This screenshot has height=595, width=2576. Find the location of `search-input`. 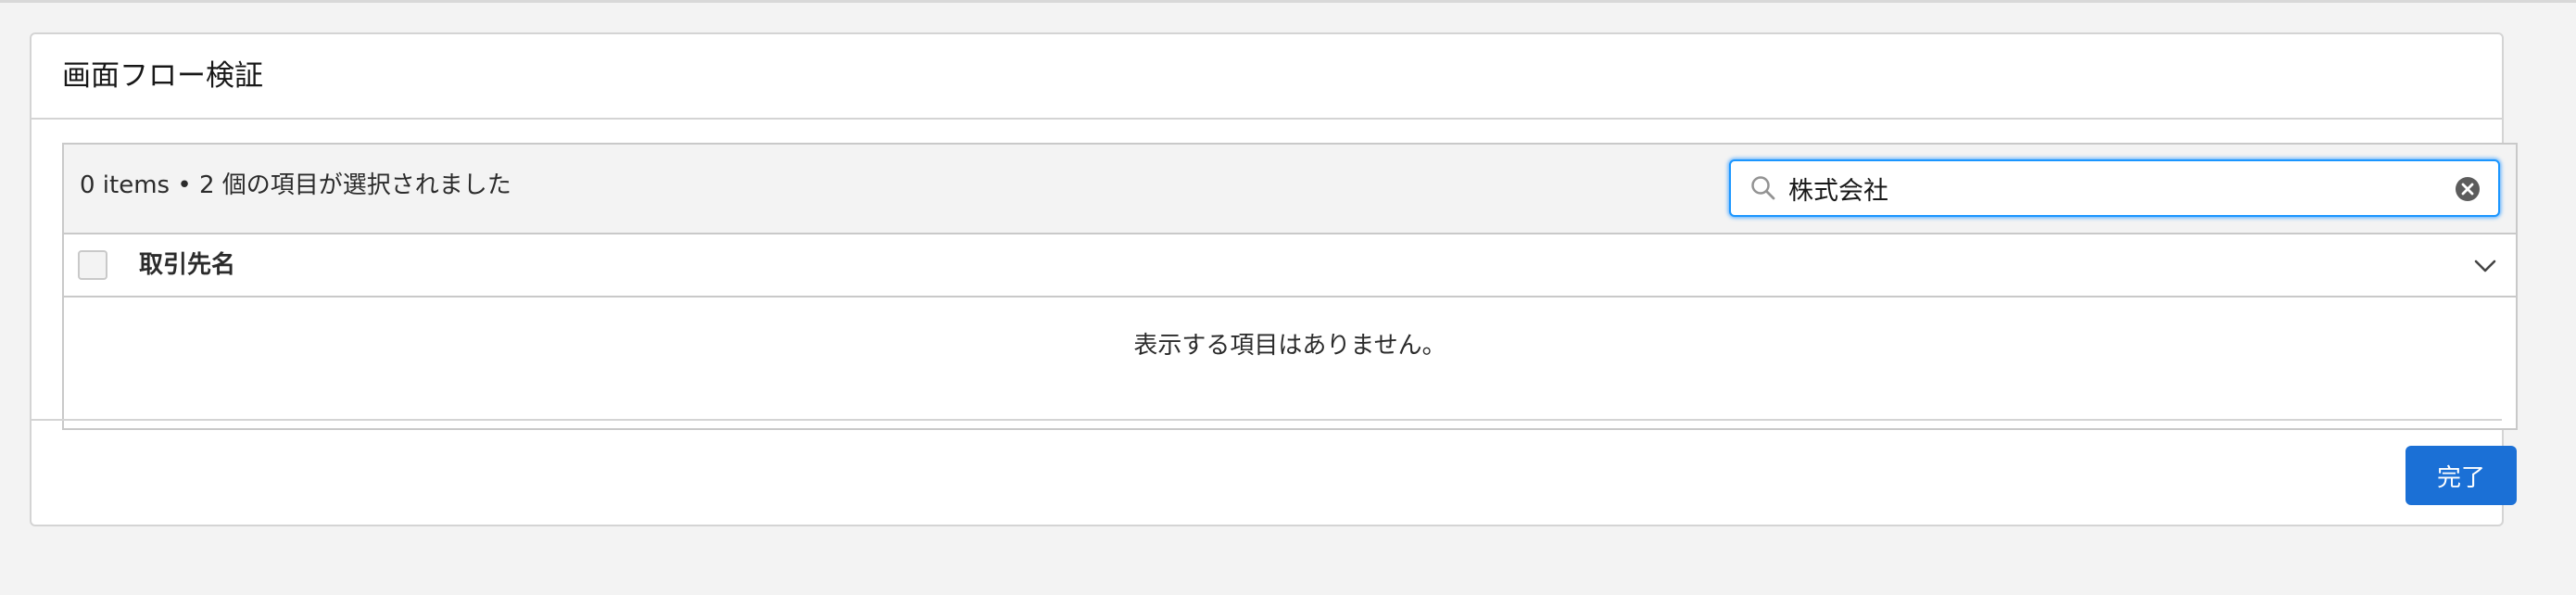

search-input is located at coordinates (2113, 188).